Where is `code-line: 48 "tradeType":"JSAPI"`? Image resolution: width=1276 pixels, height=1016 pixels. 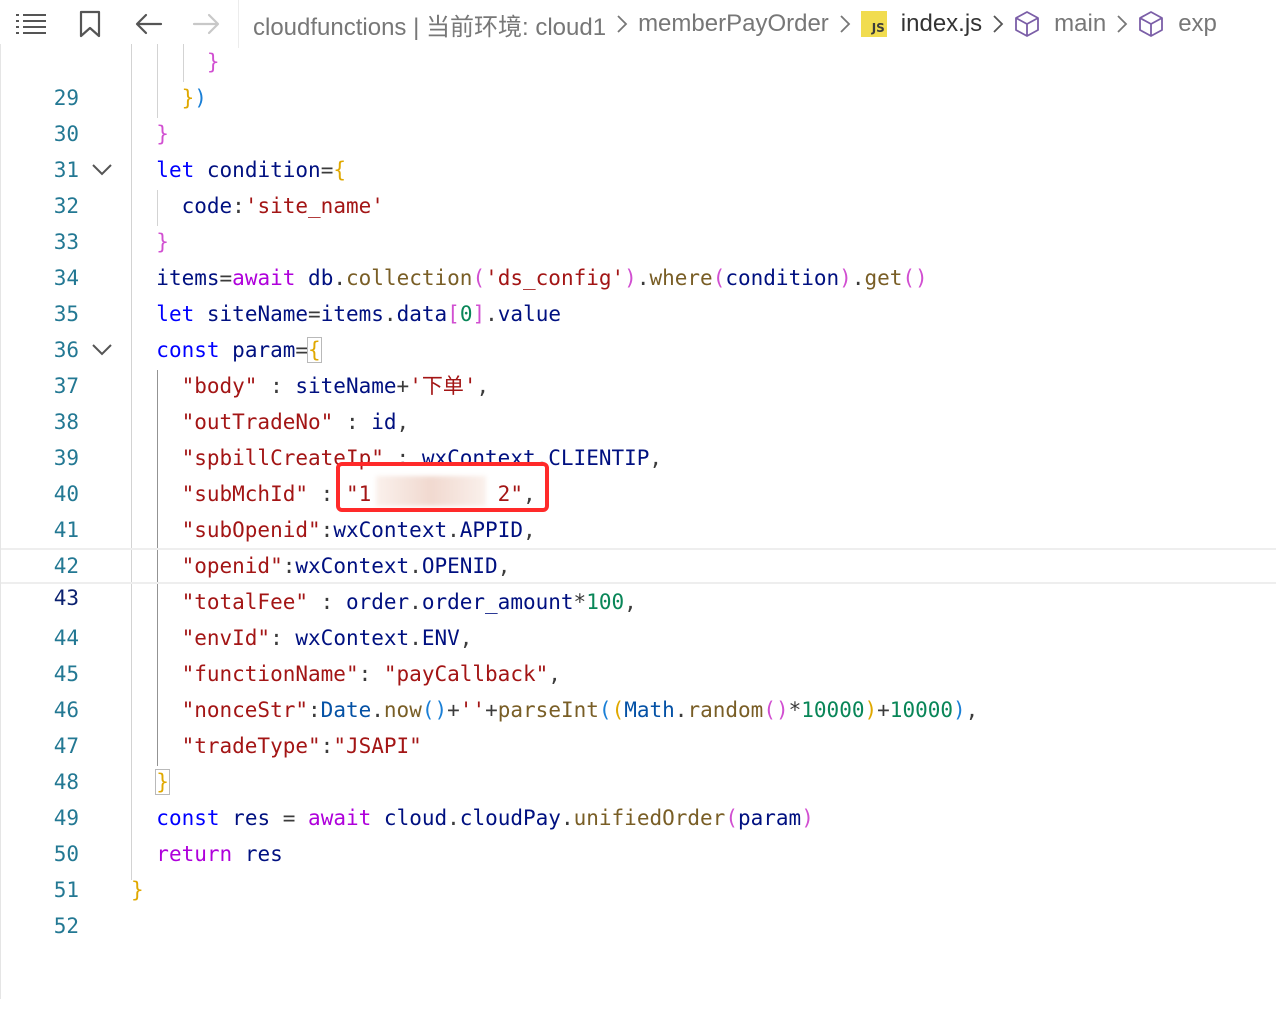
code-line: 48 "tradeType":"JSAPI" is located at coordinates (638, 761).